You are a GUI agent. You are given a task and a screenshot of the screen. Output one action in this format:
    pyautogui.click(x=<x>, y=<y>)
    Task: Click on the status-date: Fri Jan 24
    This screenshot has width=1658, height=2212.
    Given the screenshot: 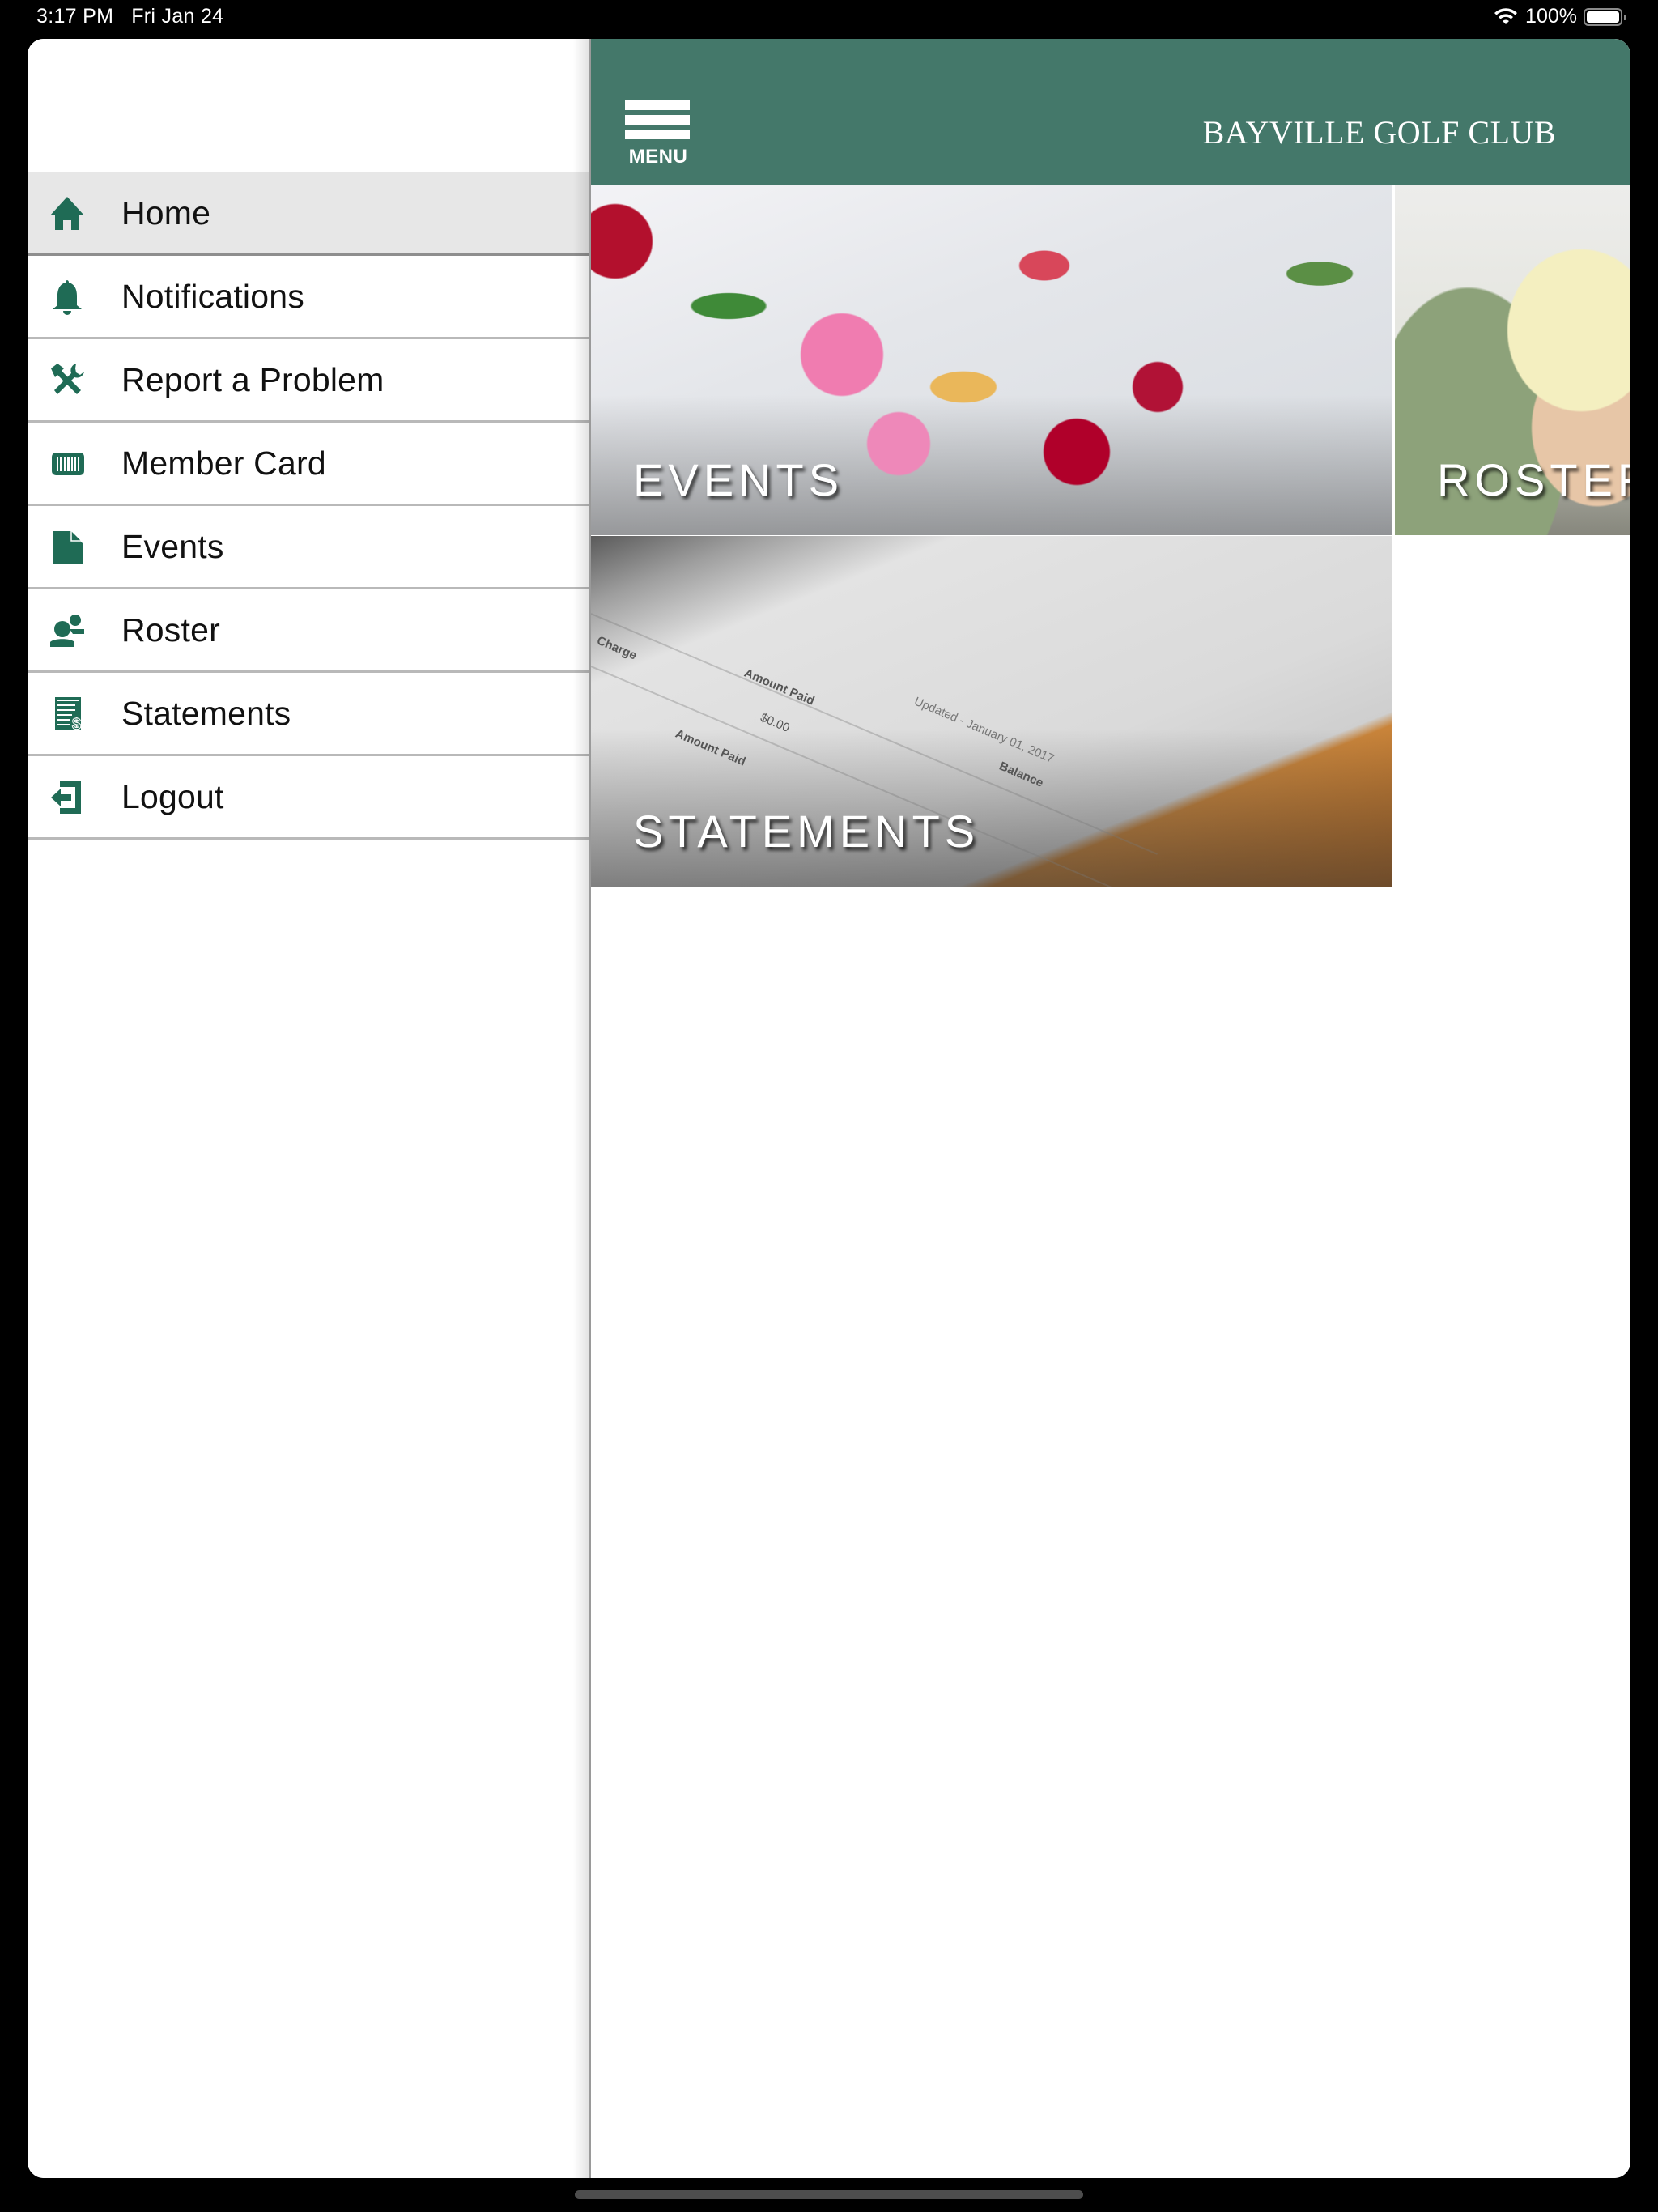 What is the action you would take?
    pyautogui.click(x=177, y=16)
    